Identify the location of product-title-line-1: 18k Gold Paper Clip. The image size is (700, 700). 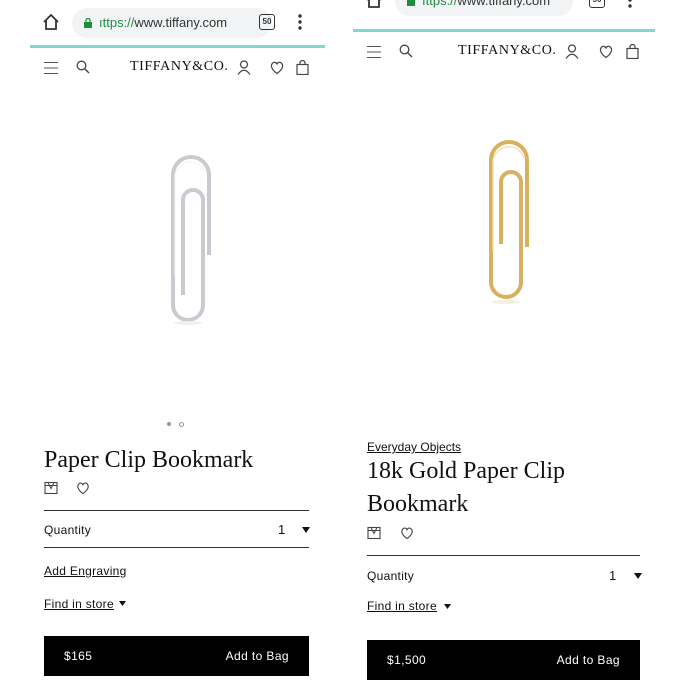
(466, 471).